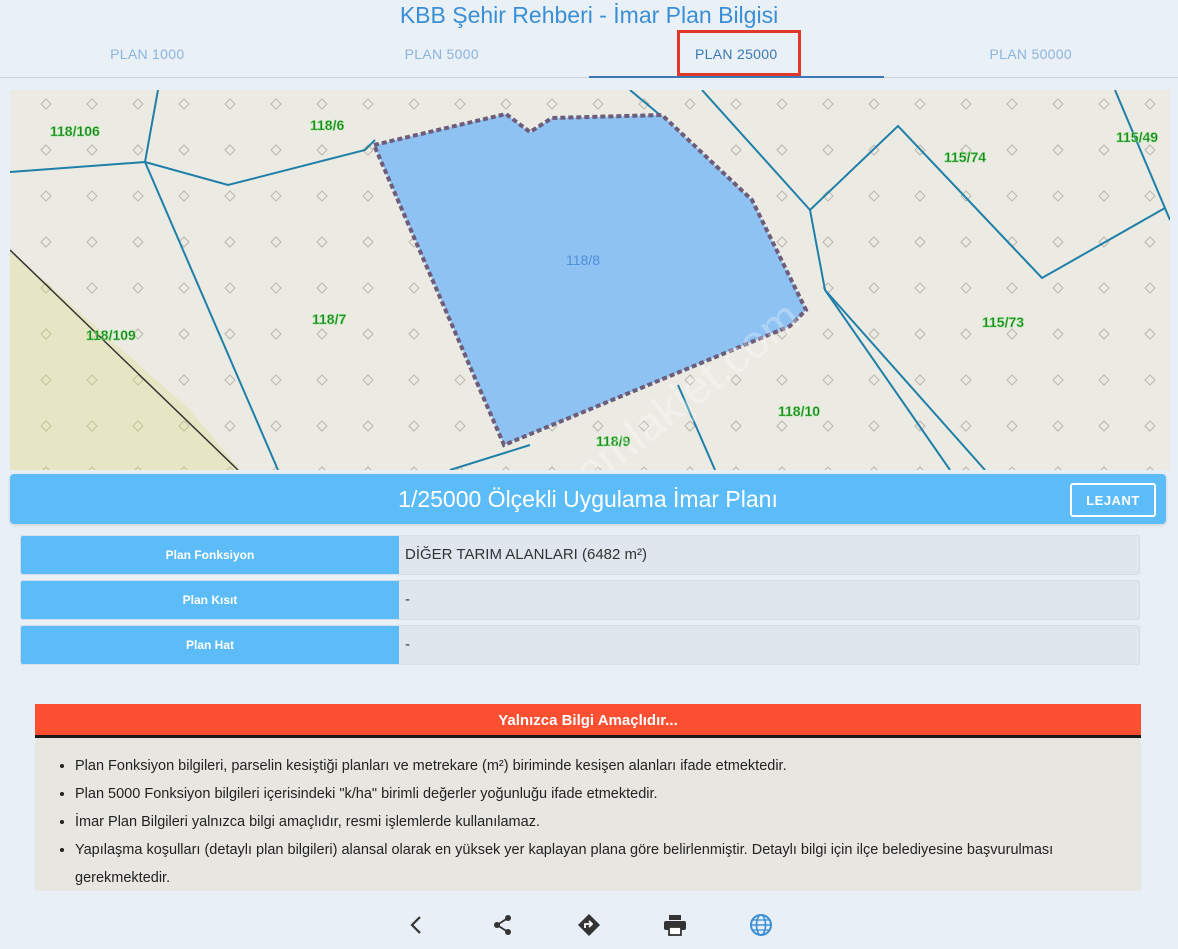 The height and width of the screenshot is (949, 1178). Describe the element at coordinates (442, 53) in the screenshot. I see `tab-plan-5000: PLAN 5000` at that location.